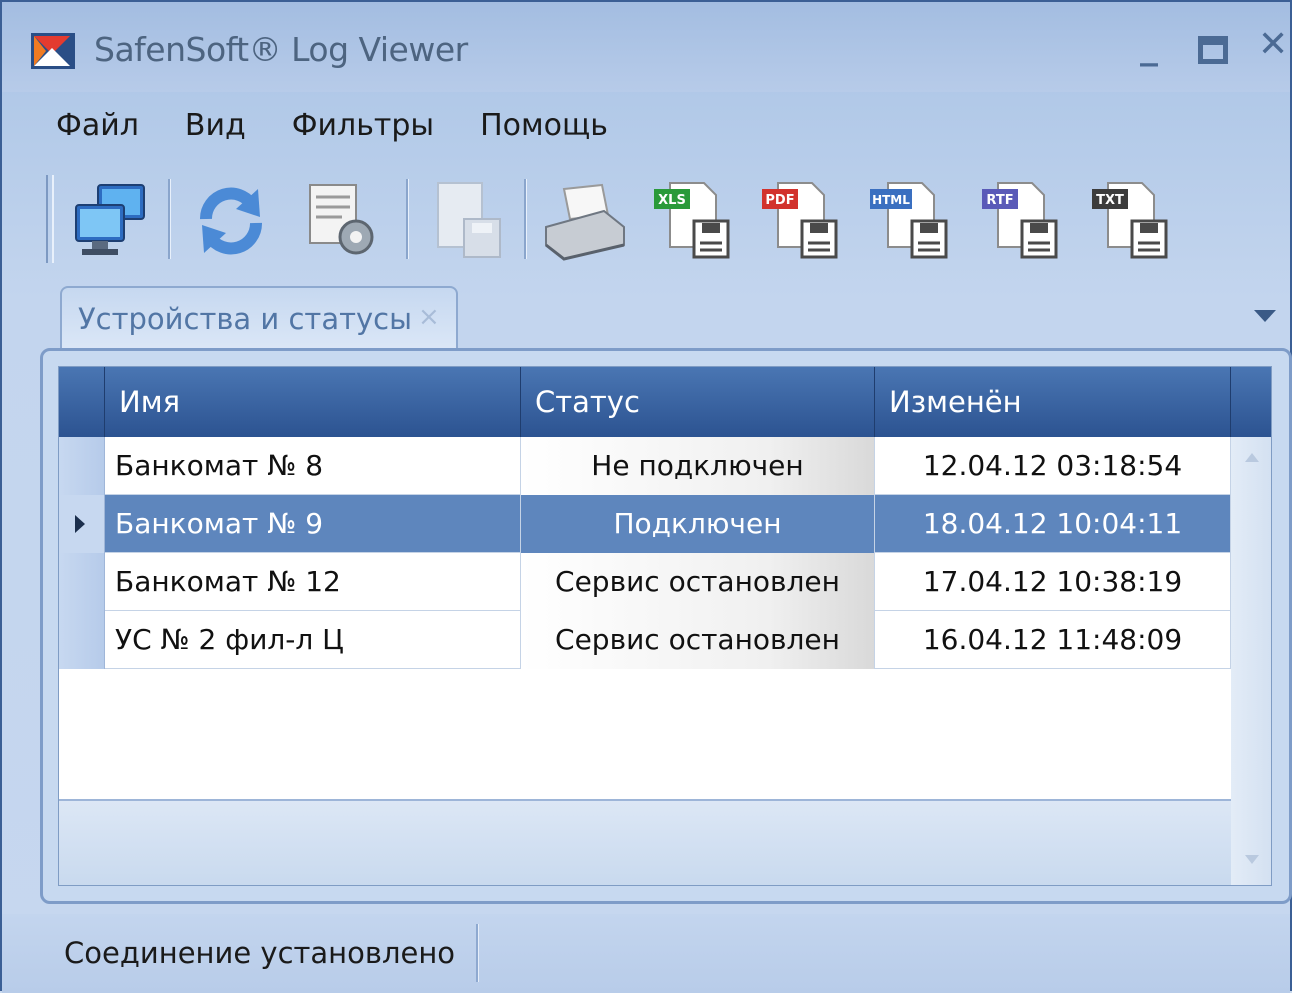 The width and height of the screenshot is (1292, 993). Describe the element at coordinates (260, 953) in the screenshot. I see `connection-status-text: Соединение установлено` at that location.